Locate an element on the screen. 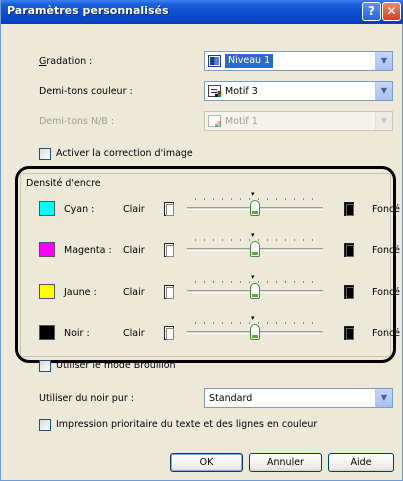 The height and width of the screenshot is (481, 403). help-title-button: ? is located at coordinates (371, 11).